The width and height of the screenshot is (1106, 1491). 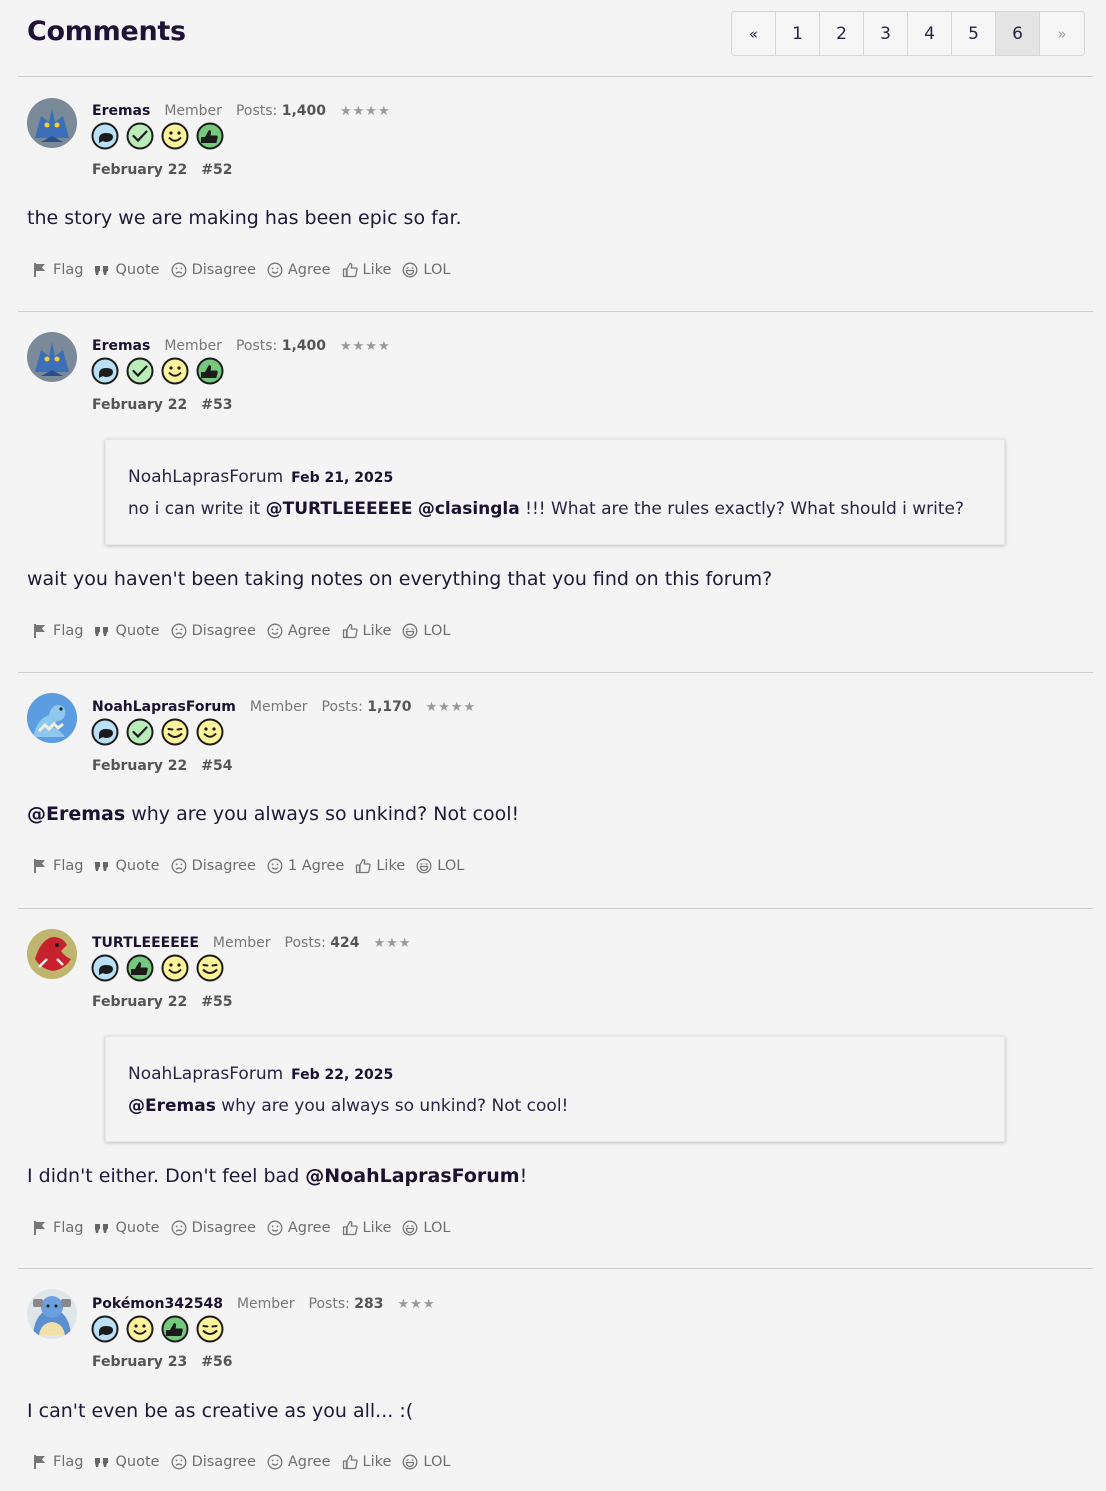 I want to click on mention-link: @NoahLaprasForum, so click(x=412, y=1176).